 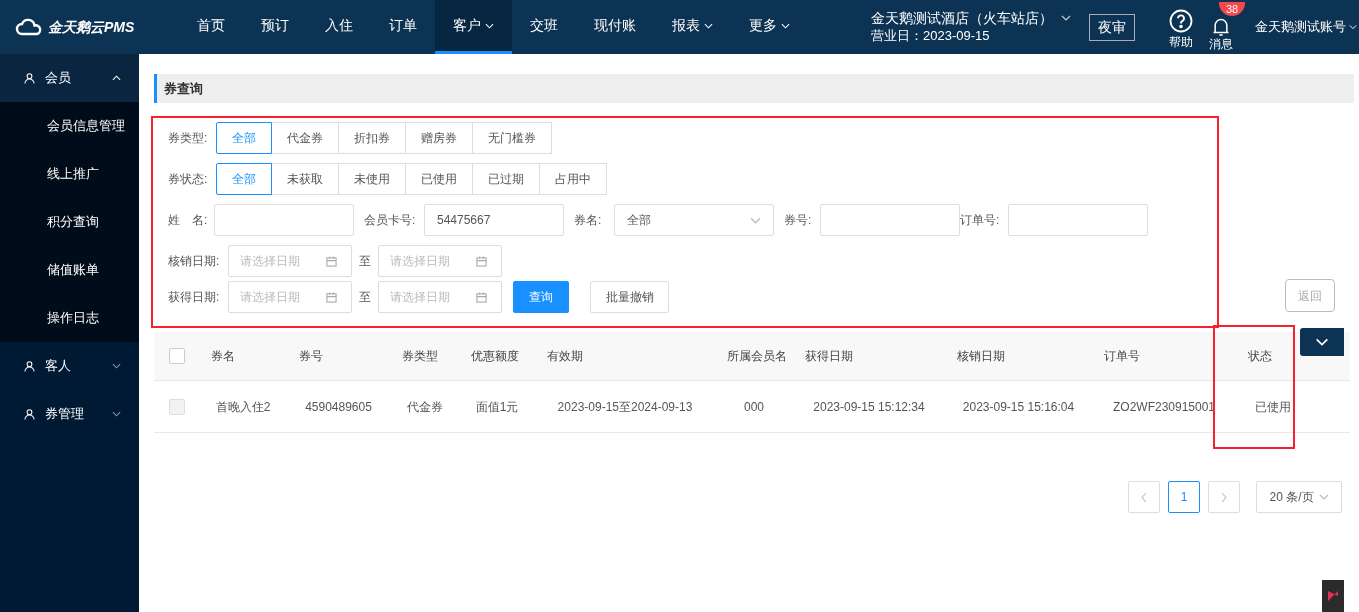 What do you see at coordinates (798, 220) in the screenshot?
I see `field-label: 券号:` at bounding box center [798, 220].